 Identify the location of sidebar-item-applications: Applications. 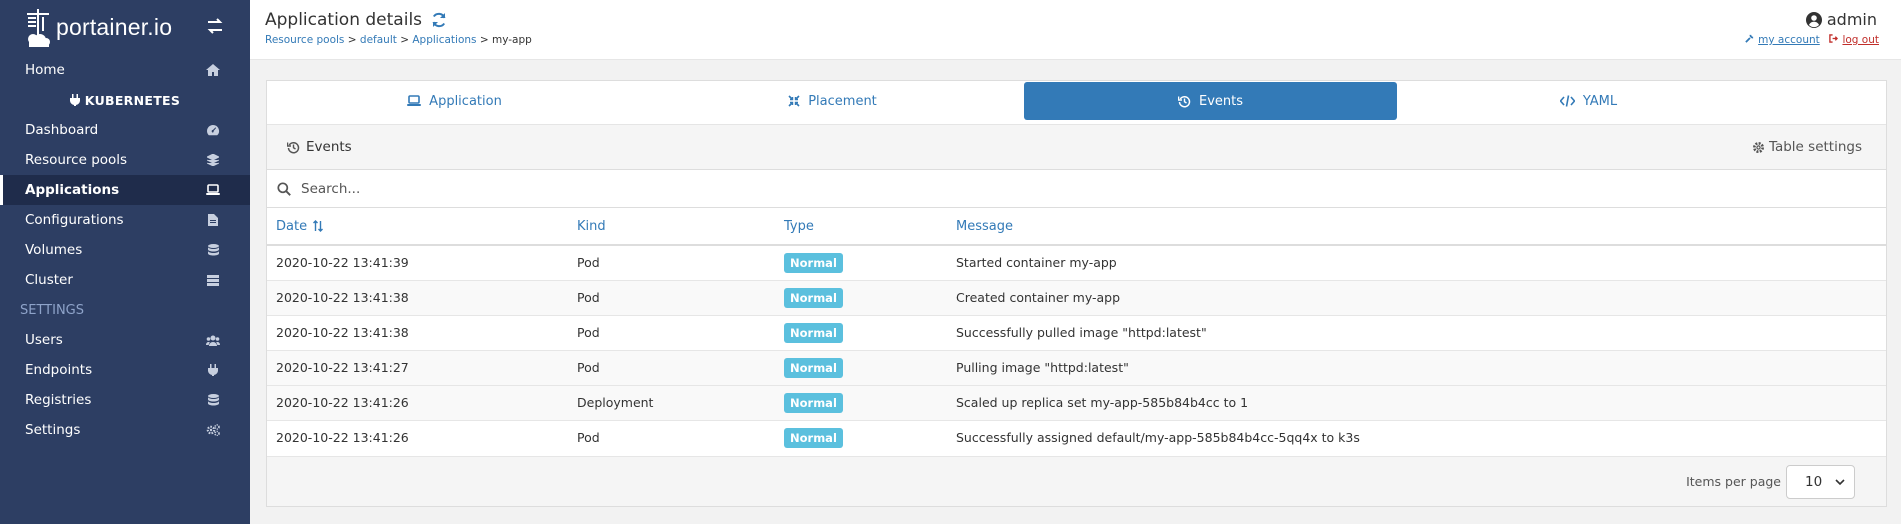
(125, 190).